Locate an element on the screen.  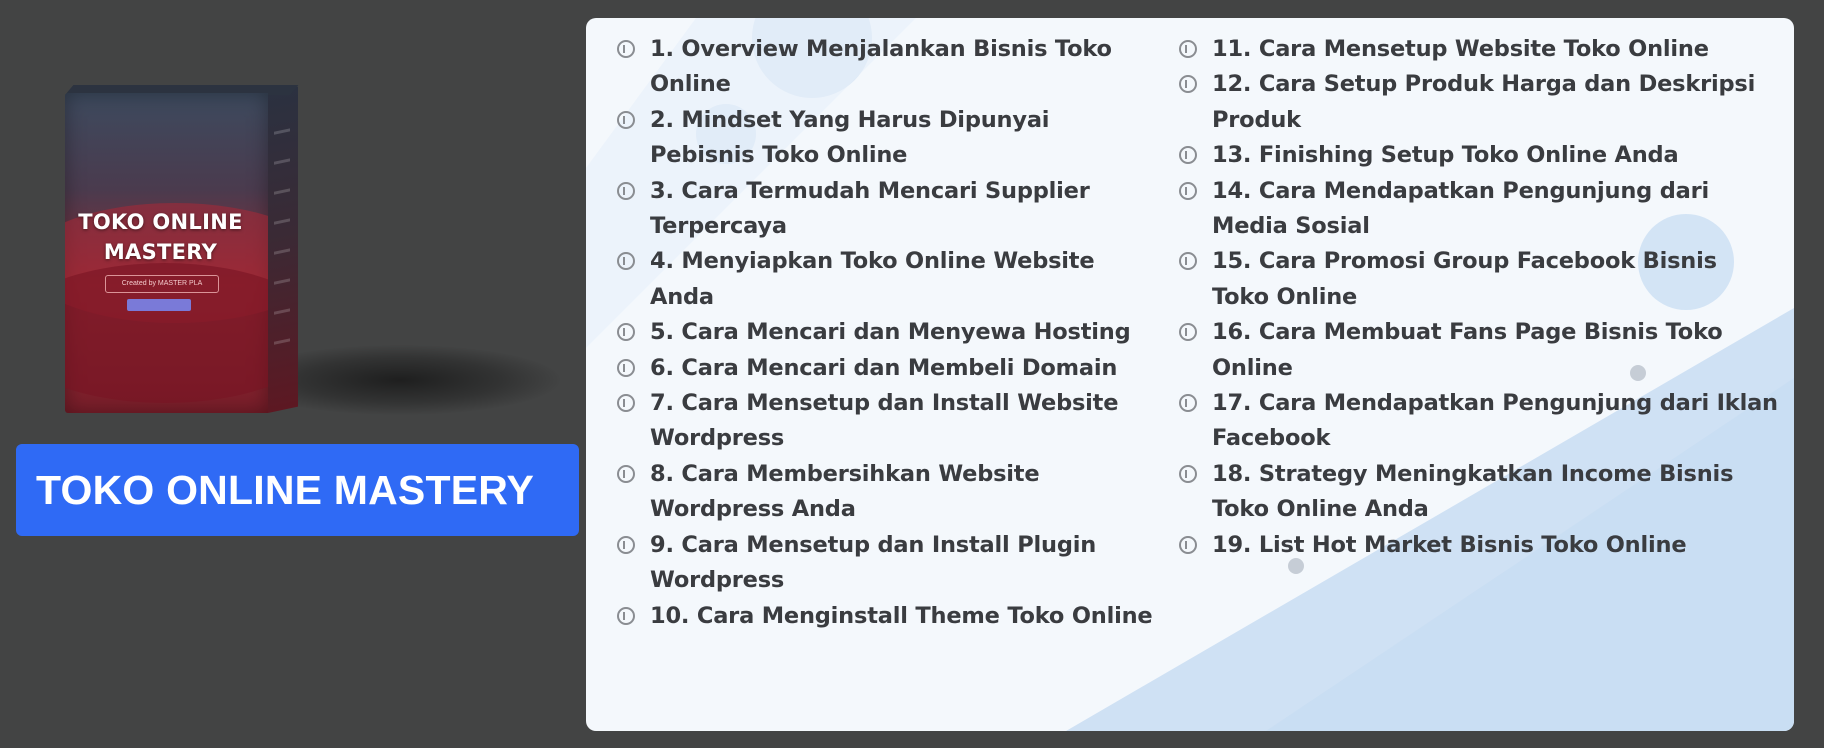
lesson-title-continued: Produk is located at coordinates (1256, 119).